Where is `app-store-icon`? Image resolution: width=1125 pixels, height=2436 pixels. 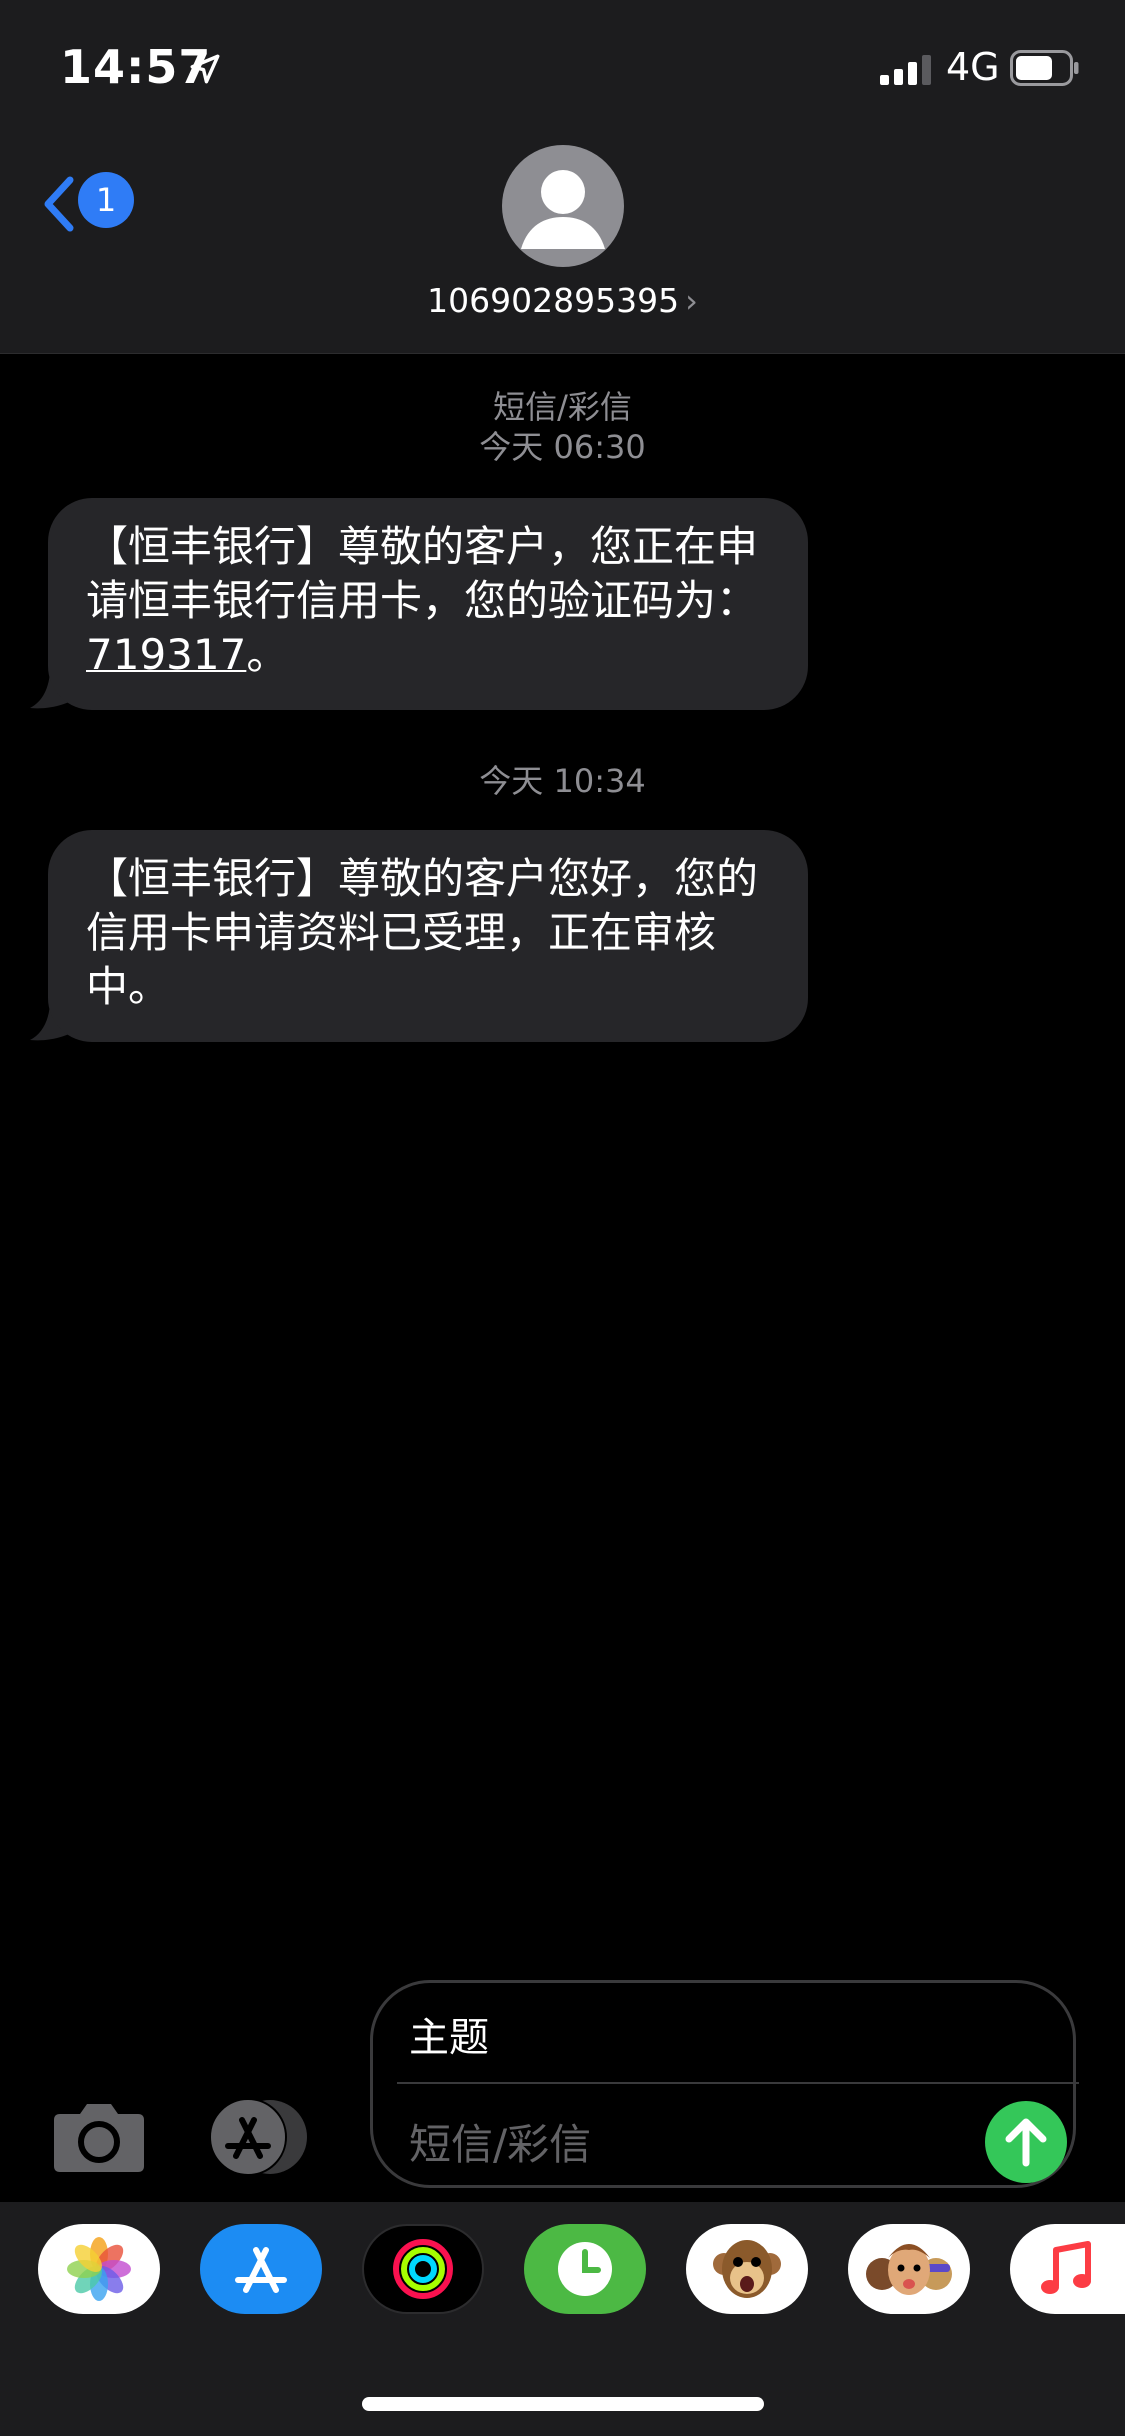 app-store-icon is located at coordinates (258, 2137).